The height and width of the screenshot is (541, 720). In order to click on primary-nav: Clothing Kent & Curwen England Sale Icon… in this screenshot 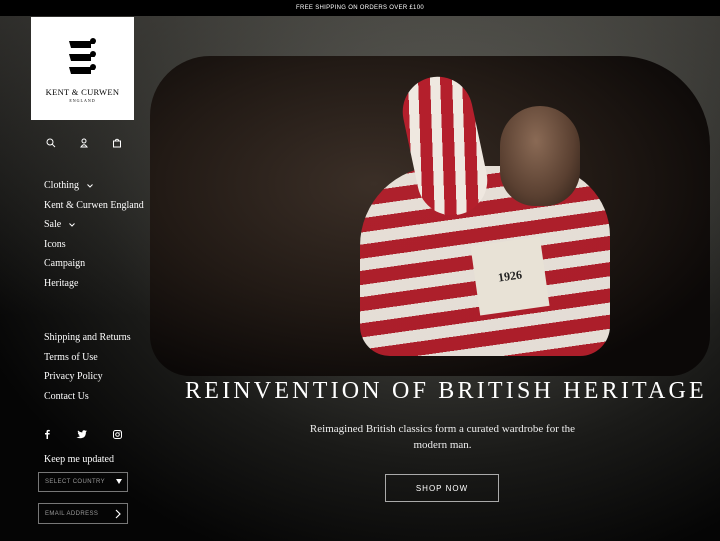, I will do `click(94, 235)`.